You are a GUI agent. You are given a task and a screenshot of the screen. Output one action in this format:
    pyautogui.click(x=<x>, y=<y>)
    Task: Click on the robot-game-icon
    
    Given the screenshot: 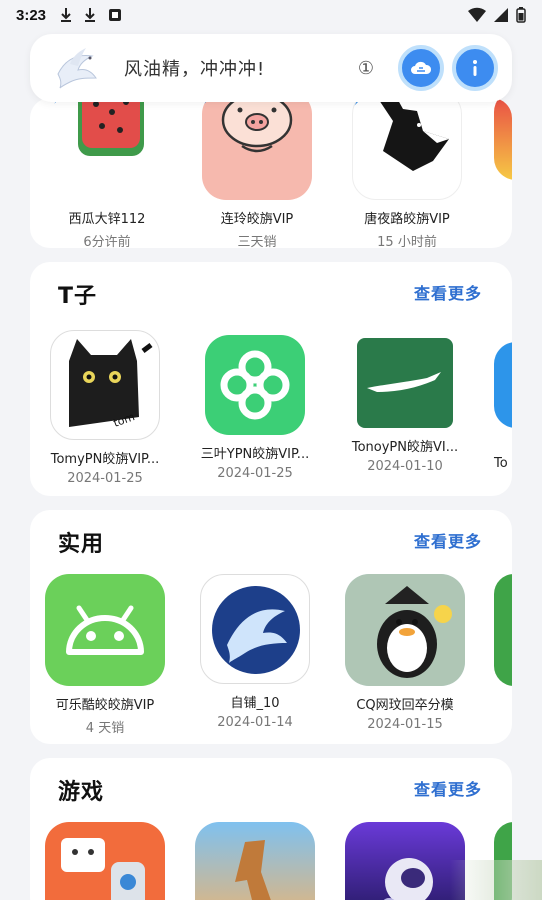 What is the action you would take?
    pyautogui.click(x=105, y=861)
    